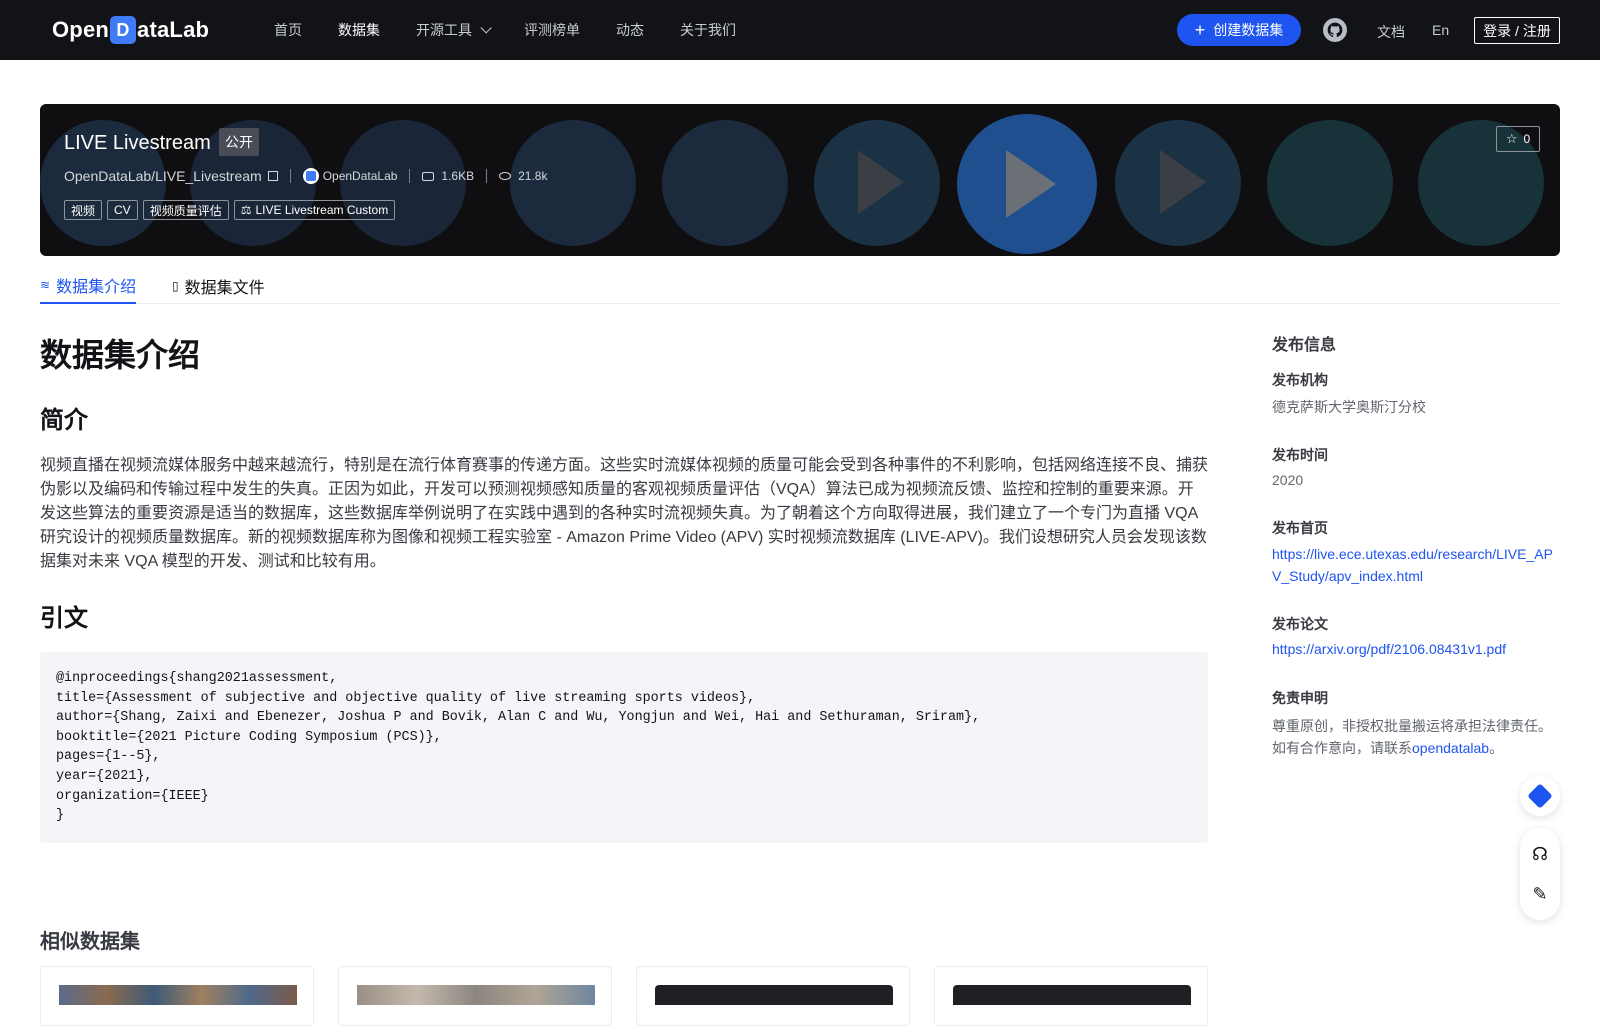 Image resolution: width=1600 pixels, height=1026 pixels. I want to click on plus-icon: +, so click(1200, 30).